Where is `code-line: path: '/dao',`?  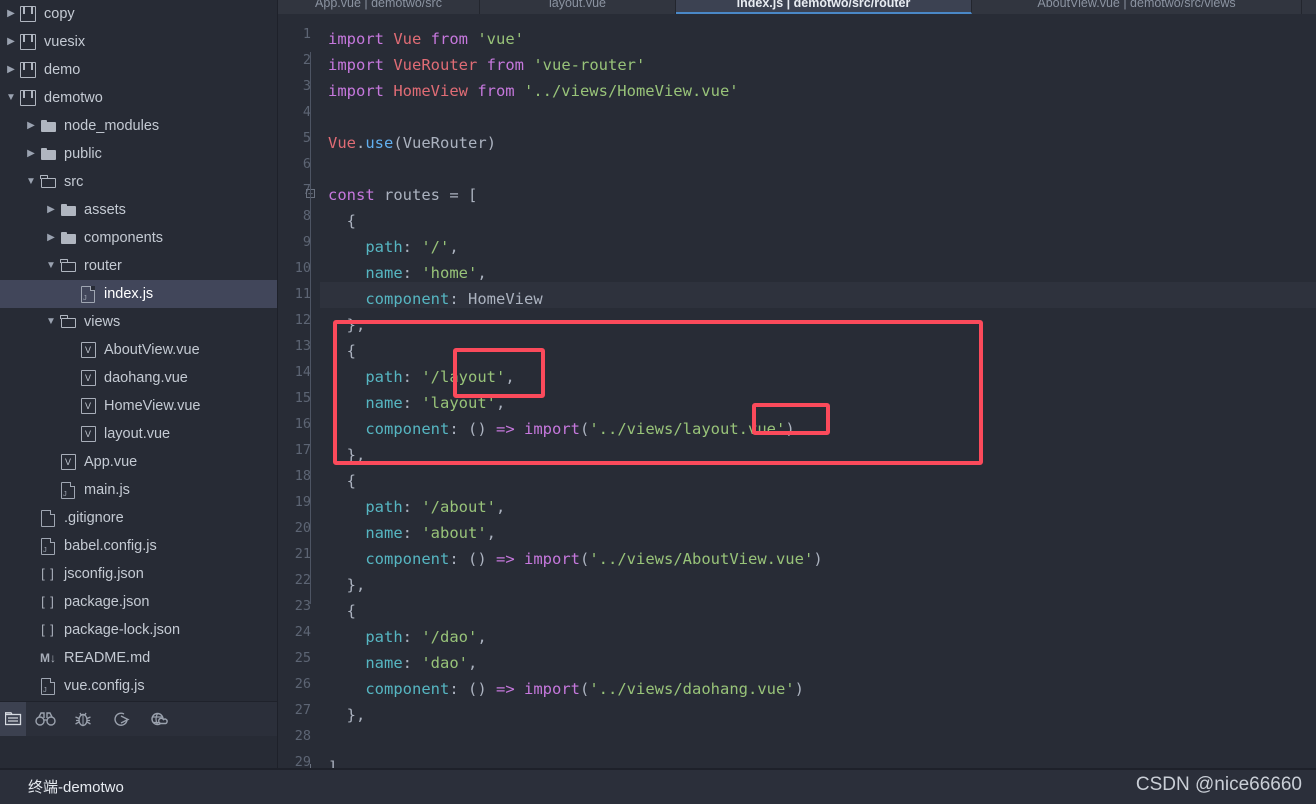
code-line: path: '/dao', is located at coordinates (407, 637).